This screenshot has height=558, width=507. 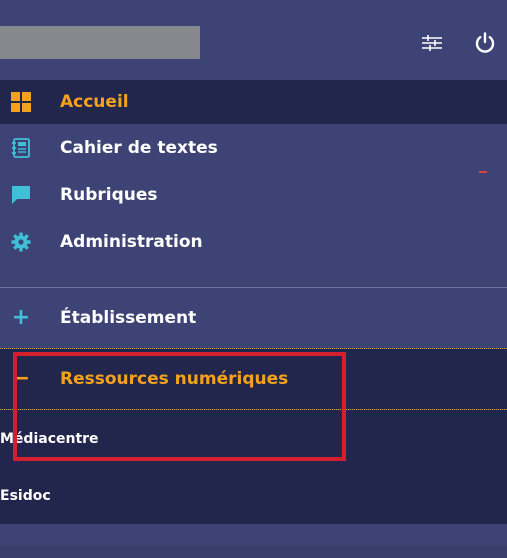 I want to click on power-icon, so click(x=485, y=43).